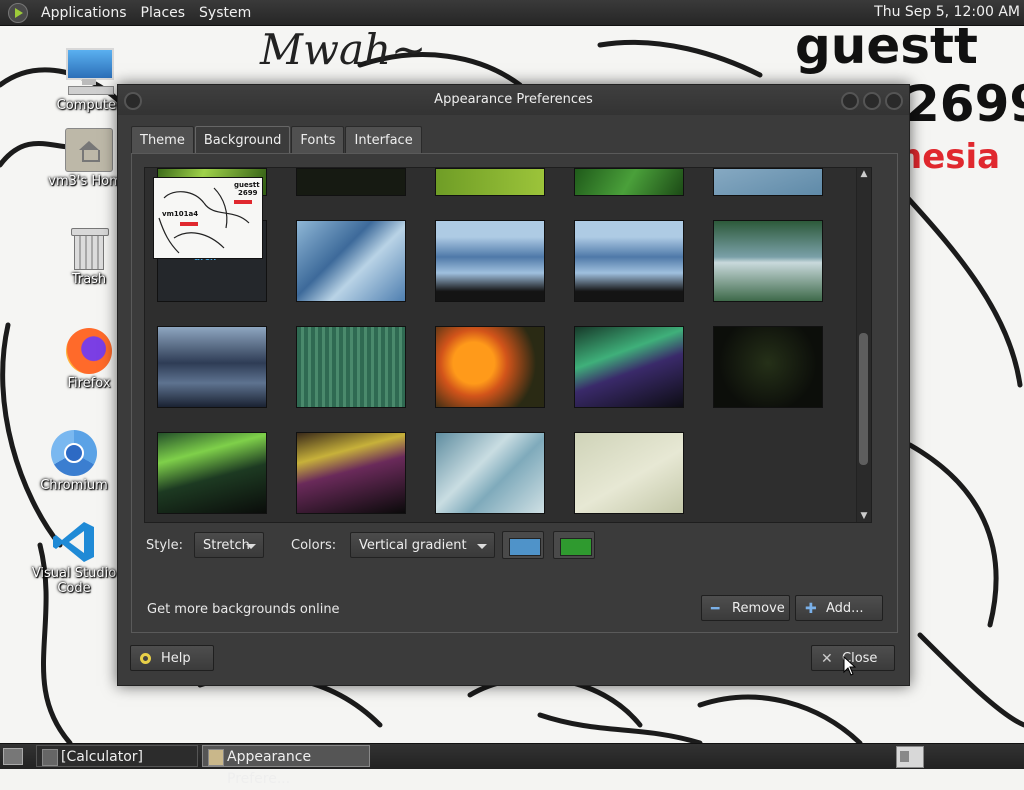 The image size is (1024, 790). What do you see at coordinates (894, 101) in the screenshot?
I see `close-window-icon` at bounding box center [894, 101].